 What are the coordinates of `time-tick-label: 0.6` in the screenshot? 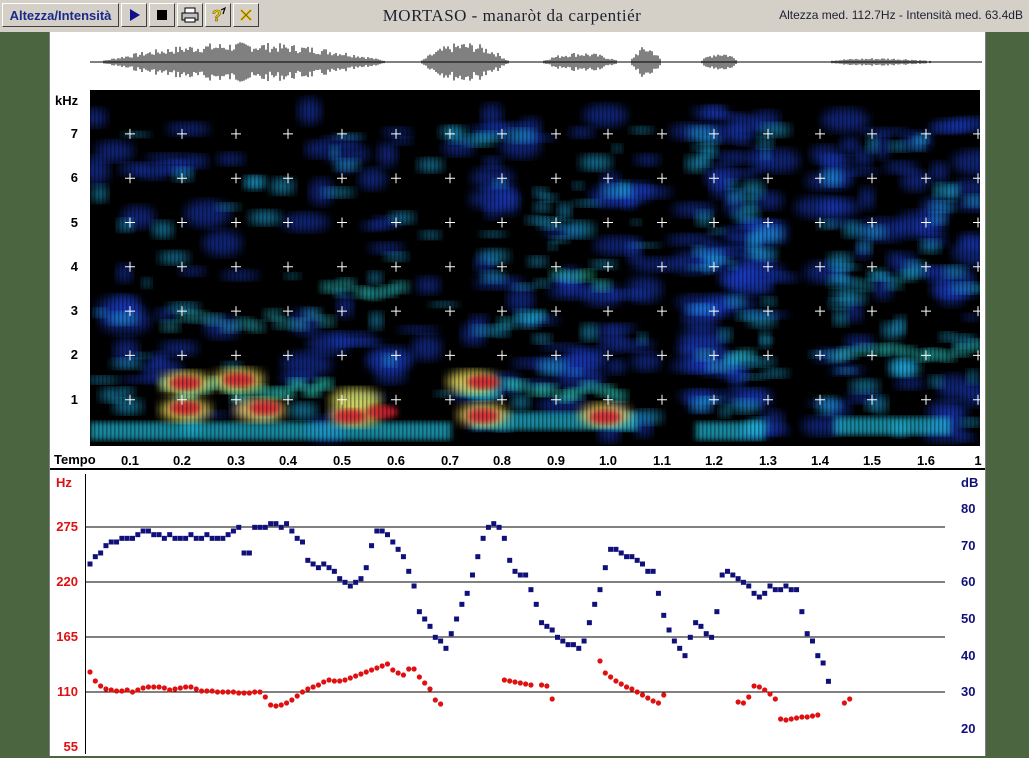 It's located at (396, 460).